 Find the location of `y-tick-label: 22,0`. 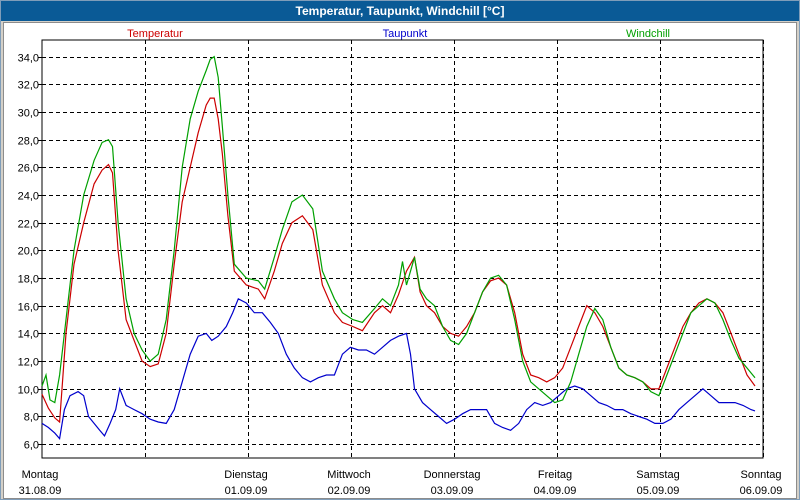

y-tick-label: 22,0 is located at coordinates (28, 225).